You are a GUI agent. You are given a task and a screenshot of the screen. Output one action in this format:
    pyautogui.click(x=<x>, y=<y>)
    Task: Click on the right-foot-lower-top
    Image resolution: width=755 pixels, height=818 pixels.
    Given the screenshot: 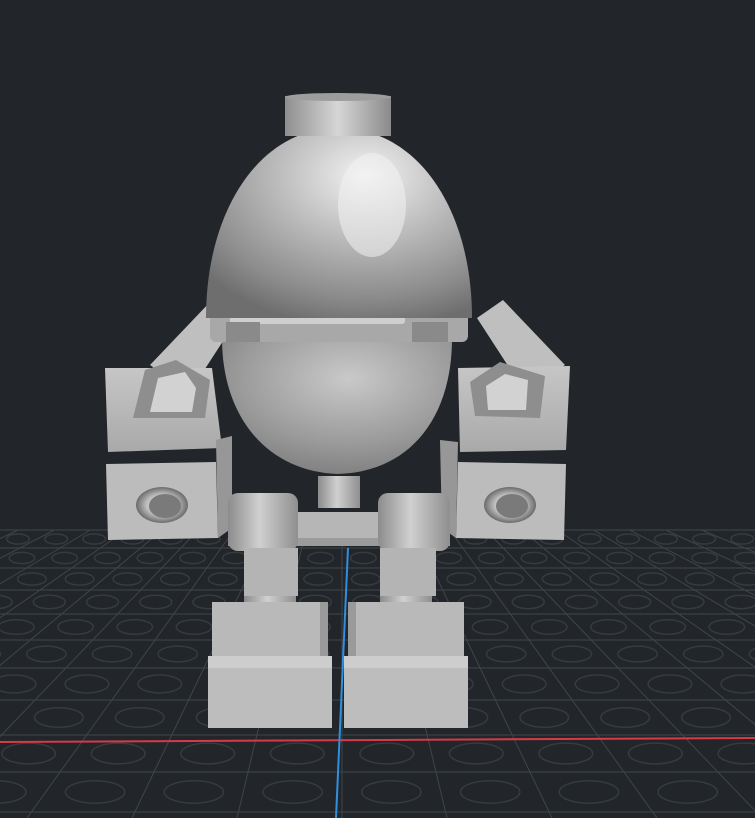 What is the action you would take?
    pyautogui.click(x=406, y=662)
    